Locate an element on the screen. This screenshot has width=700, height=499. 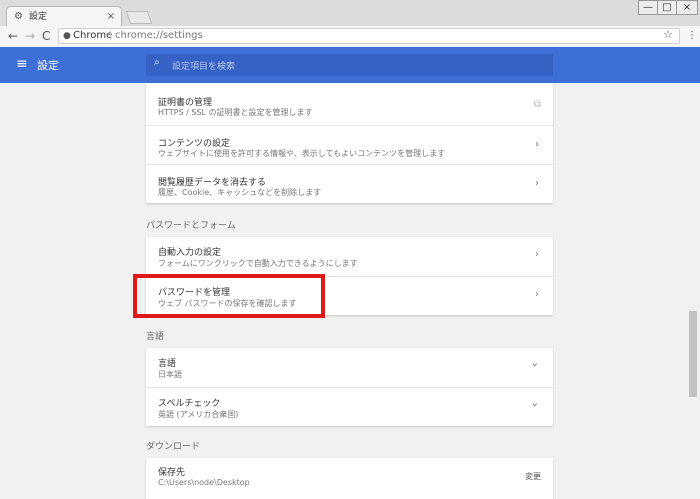
url-text: chrome://settings is located at coordinates (159, 36).